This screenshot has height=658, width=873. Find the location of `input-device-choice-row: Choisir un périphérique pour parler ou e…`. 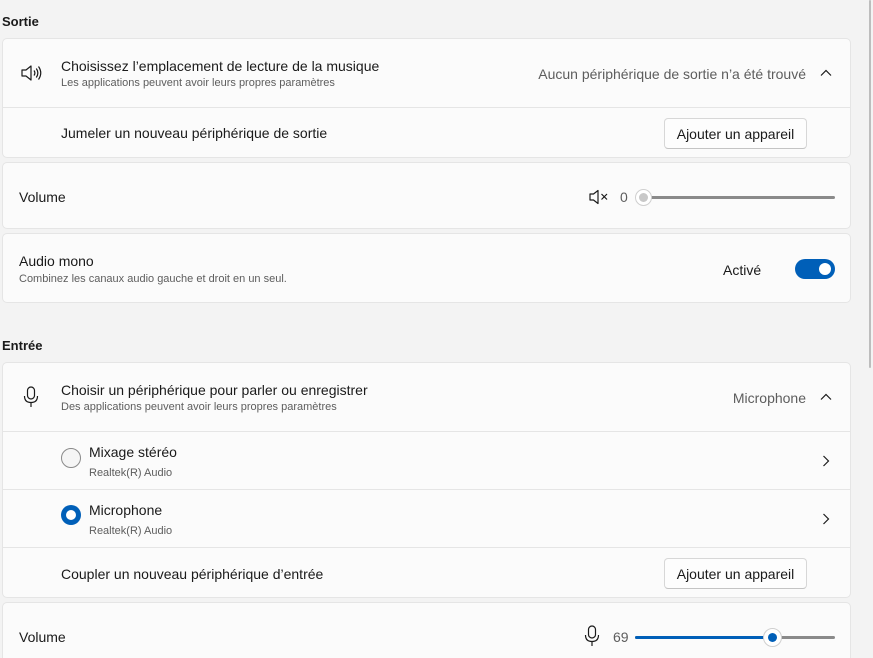

input-device-choice-row: Choisir un périphérique pour parler ou e… is located at coordinates (426, 397).